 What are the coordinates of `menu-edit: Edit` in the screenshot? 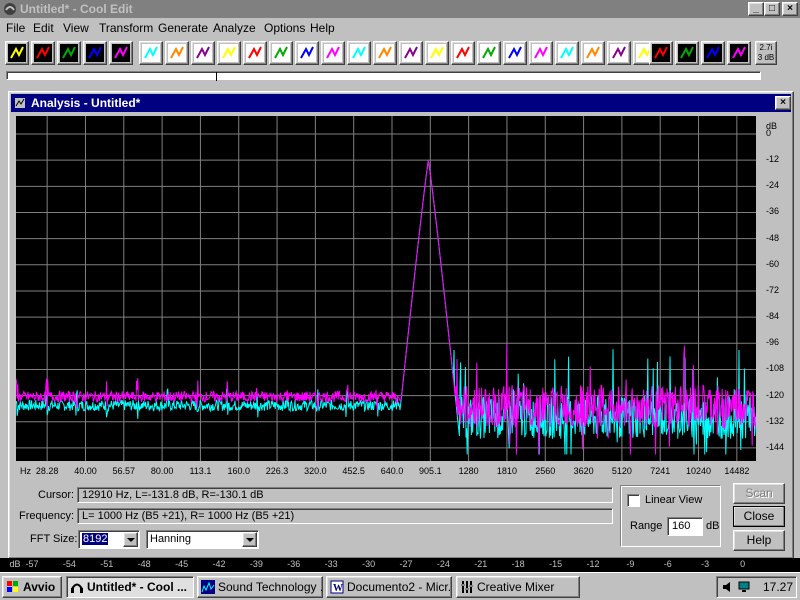 It's located at (43, 28).